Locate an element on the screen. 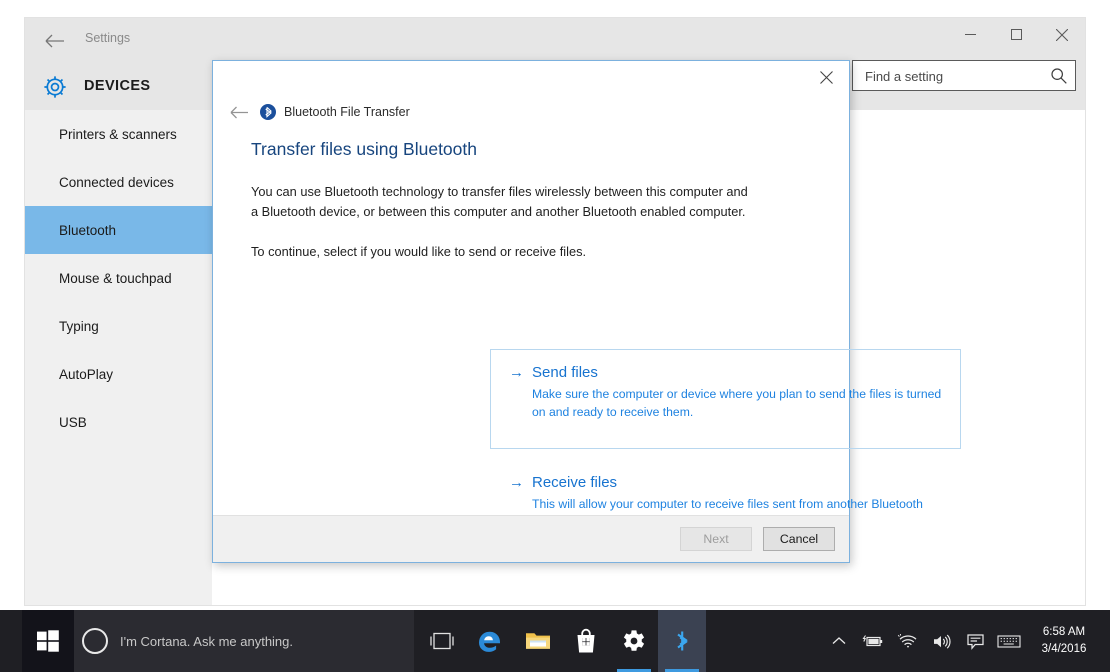 The width and height of the screenshot is (1110, 672). volume-icon is located at coordinates (941, 641).